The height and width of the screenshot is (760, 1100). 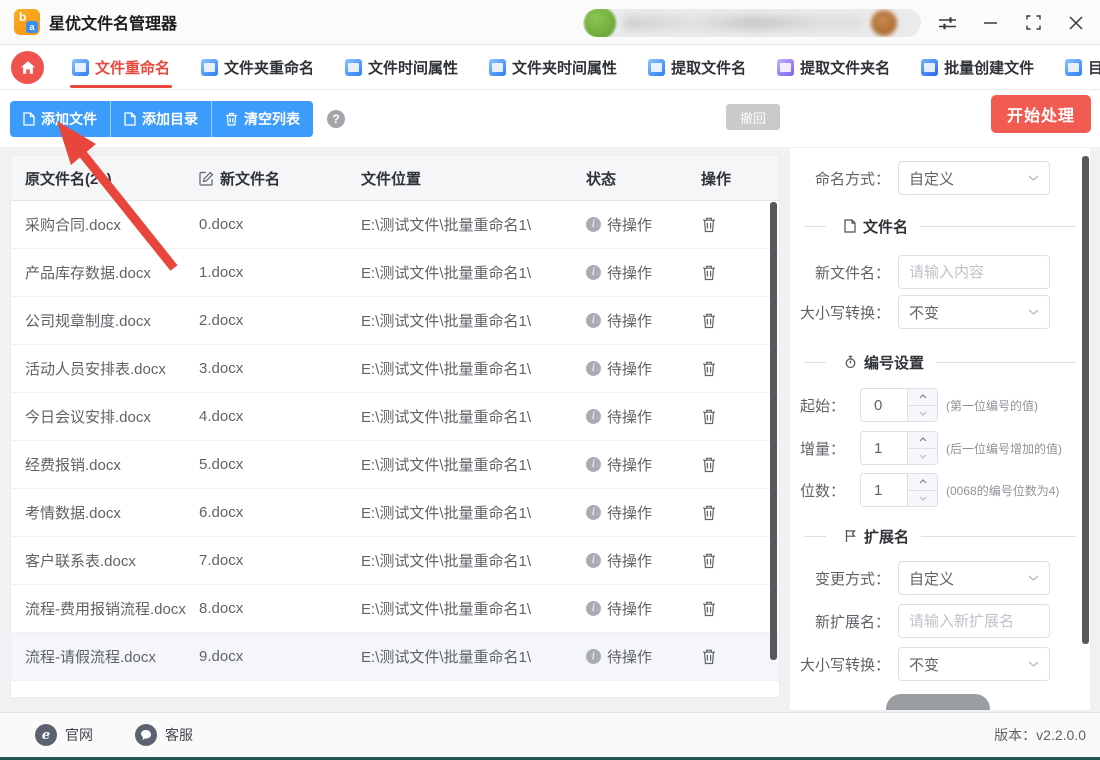 What do you see at coordinates (977, 67) in the screenshot?
I see `tab-item: 批量创建文件` at bounding box center [977, 67].